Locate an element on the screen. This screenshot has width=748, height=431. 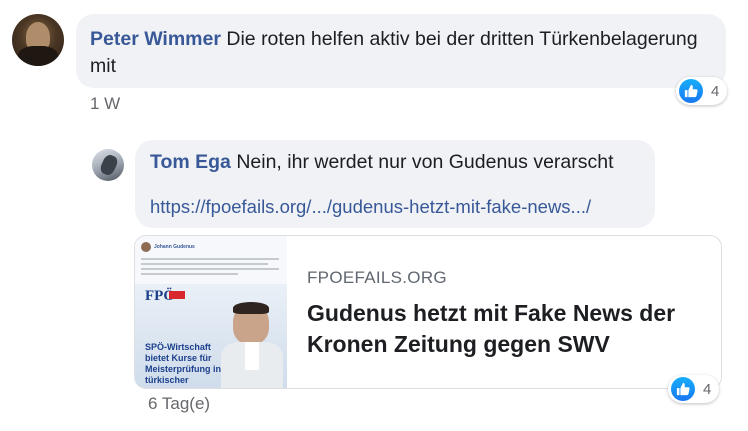
comment-timestamp: 6 Tag(e) is located at coordinates (179, 404).